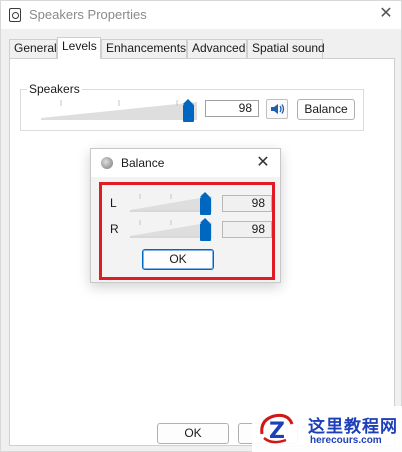 This screenshot has height=452, width=402. What do you see at coordinates (88, 14) in the screenshot?
I see `window-title: Speakers Properties` at bounding box center [88, 14].